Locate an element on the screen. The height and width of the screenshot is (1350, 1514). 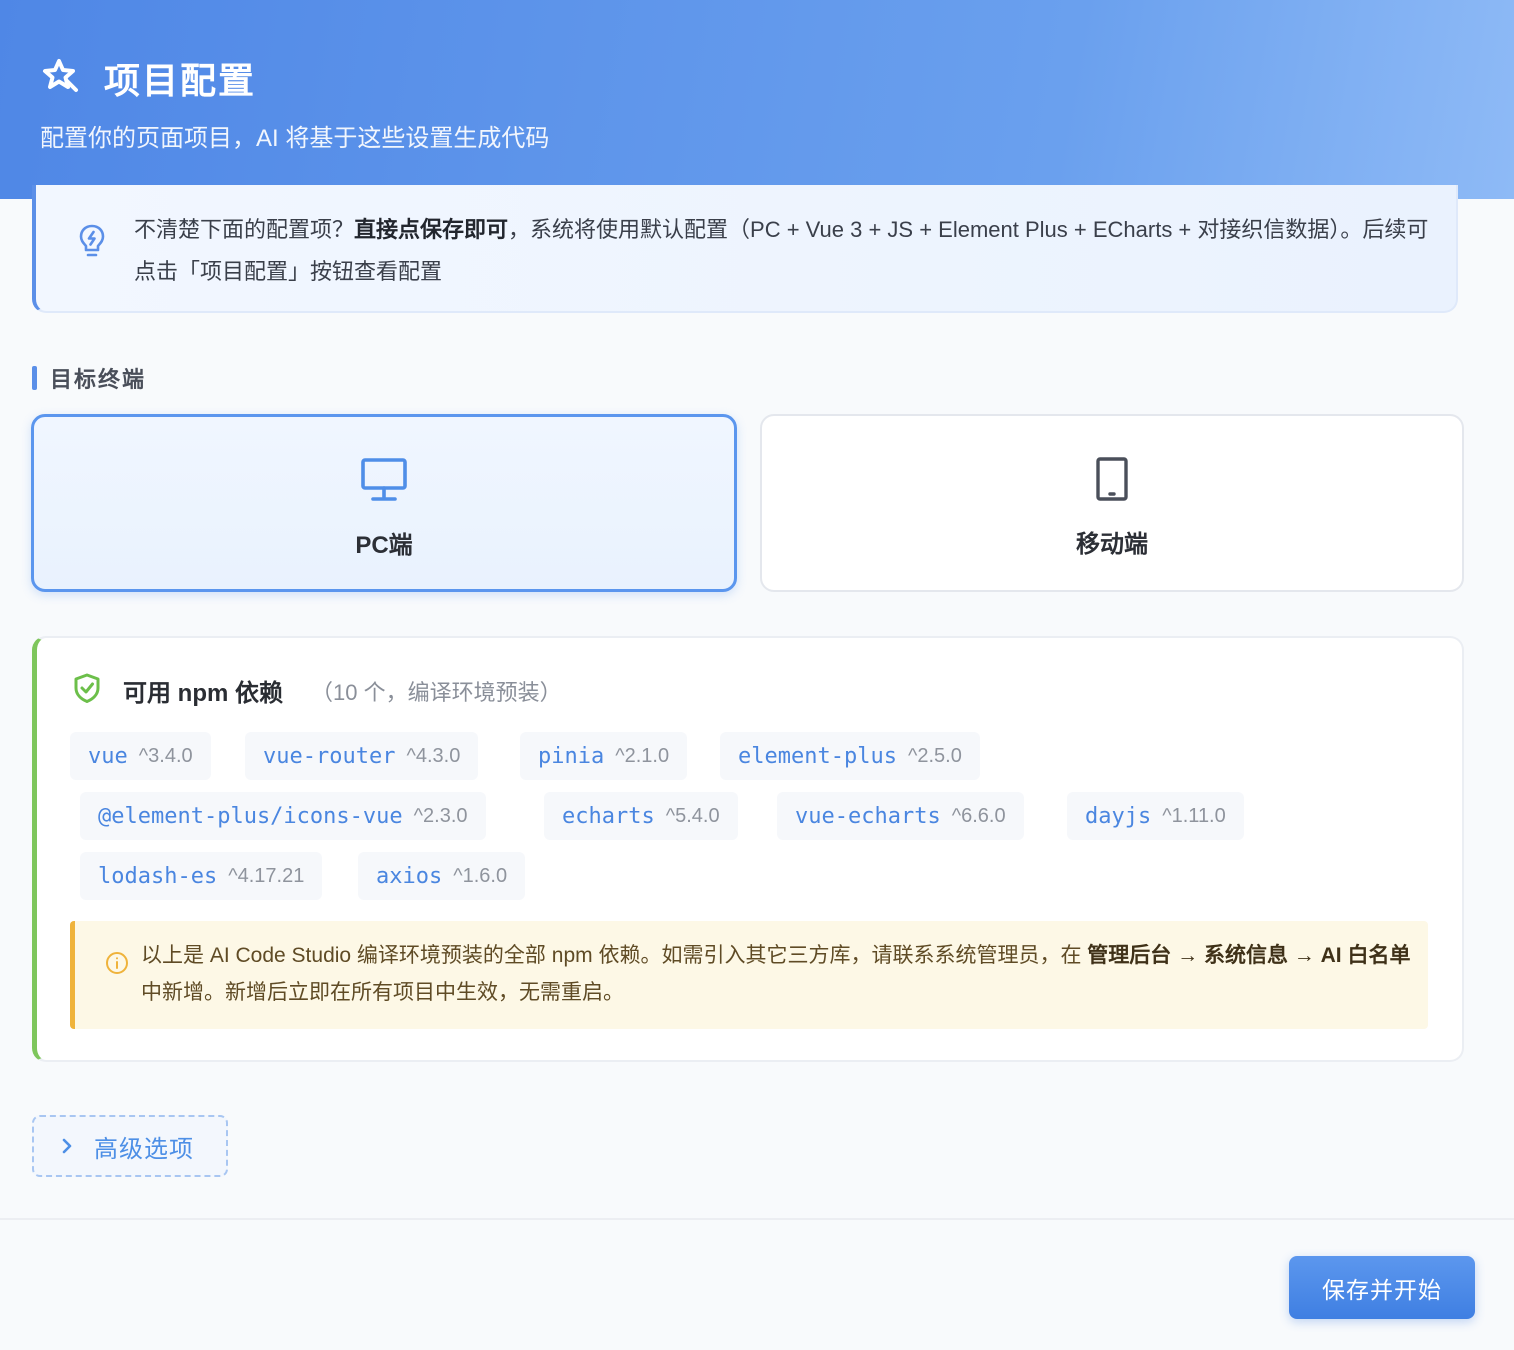
npm-package-tag: axios ^1.6.0 is located at coordinates (442, 876).